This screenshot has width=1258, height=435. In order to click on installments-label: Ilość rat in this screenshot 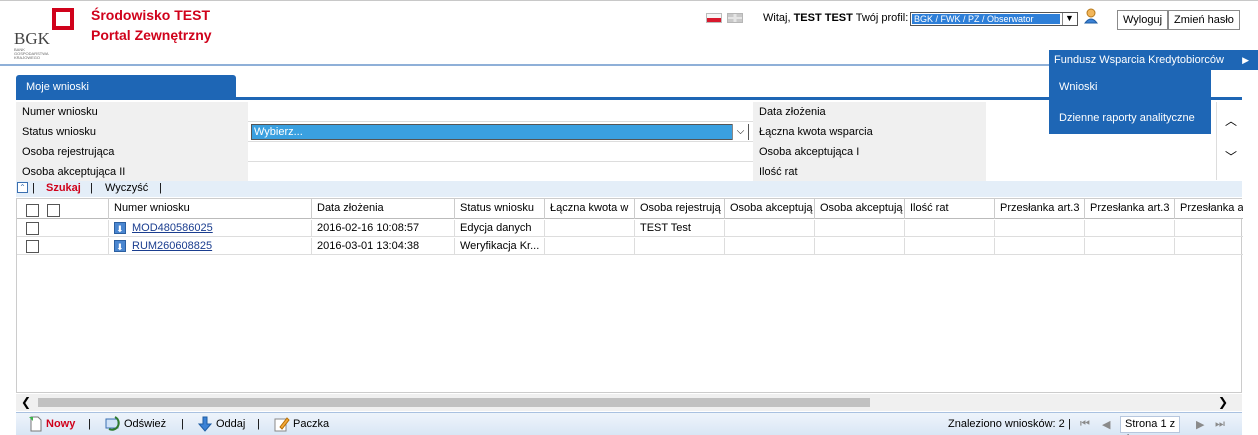, I will do `click(869, 172)`.